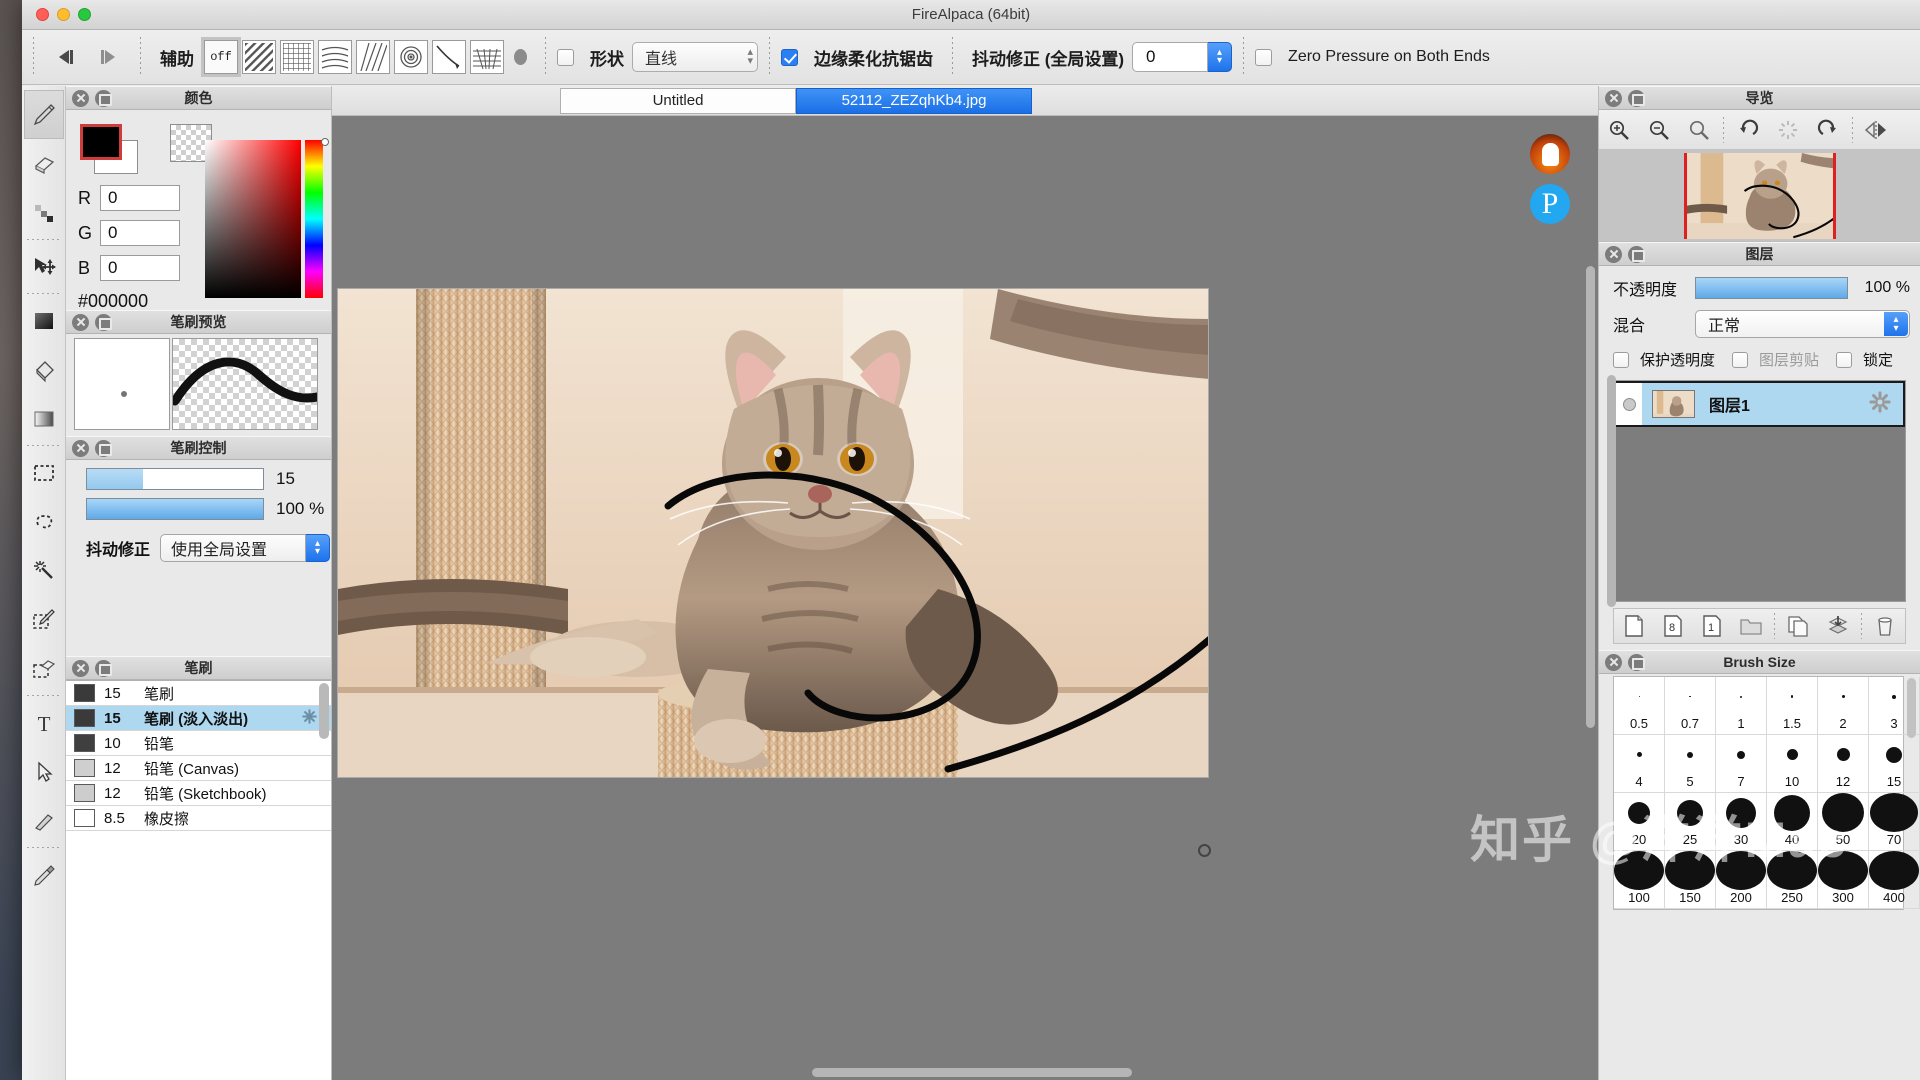 The width and height of the screenshot is (1920, 1080). What do you see at coordinates (44, 163) in the screenshot?
I see `eraser-tool` at bounding box center [44, 163].